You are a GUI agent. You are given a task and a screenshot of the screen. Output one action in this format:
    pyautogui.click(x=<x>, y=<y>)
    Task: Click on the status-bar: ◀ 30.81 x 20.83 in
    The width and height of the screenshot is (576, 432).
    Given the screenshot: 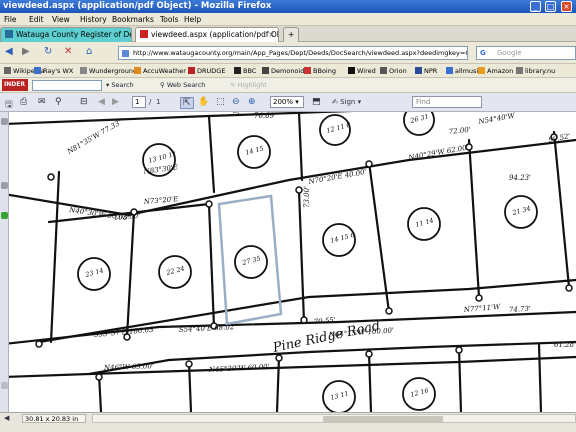 What is the action you would take?
    pyautogui.click(x=288, y=422)
    